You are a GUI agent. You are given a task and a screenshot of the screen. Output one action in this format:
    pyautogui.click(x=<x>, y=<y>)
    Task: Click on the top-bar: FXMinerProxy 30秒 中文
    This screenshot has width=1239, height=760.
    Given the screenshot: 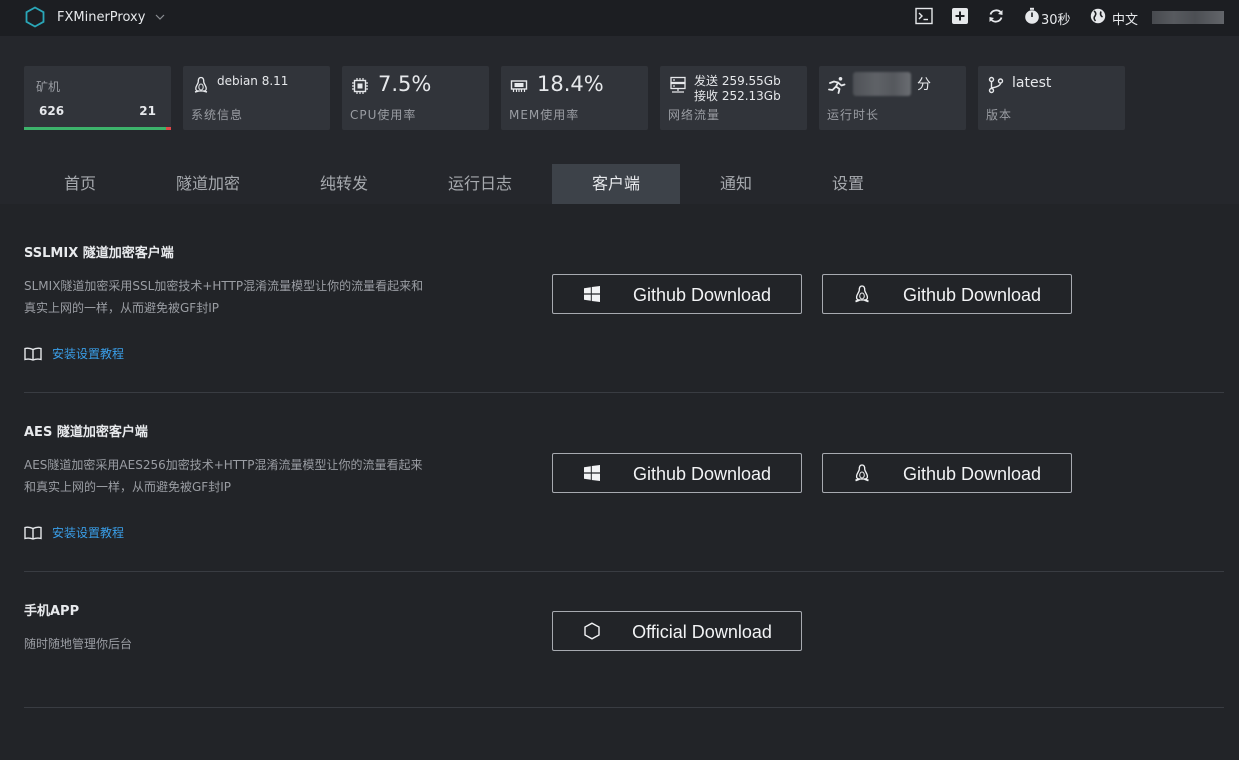 What is the action you would take?
    pyautogui.click(x=619, y=18)
    